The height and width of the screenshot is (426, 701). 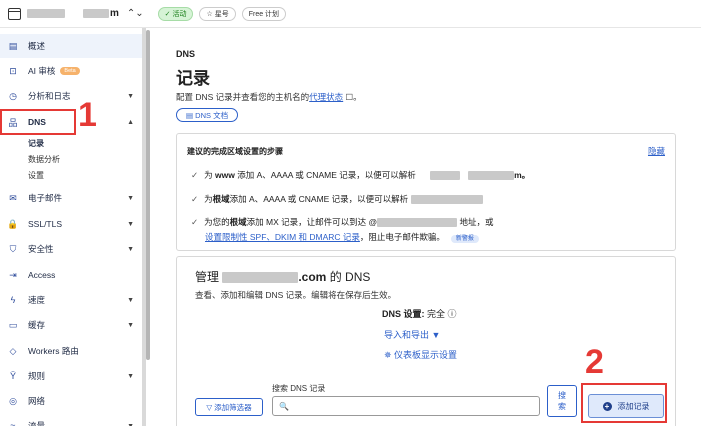 What do you see at coordinates (337, 199) in the screenshot?
I see `step-root-record: ✓ 为根域添加 A、AAAA 或 CNAME 记录，以便可以解析` at bounding box center [337, 199].